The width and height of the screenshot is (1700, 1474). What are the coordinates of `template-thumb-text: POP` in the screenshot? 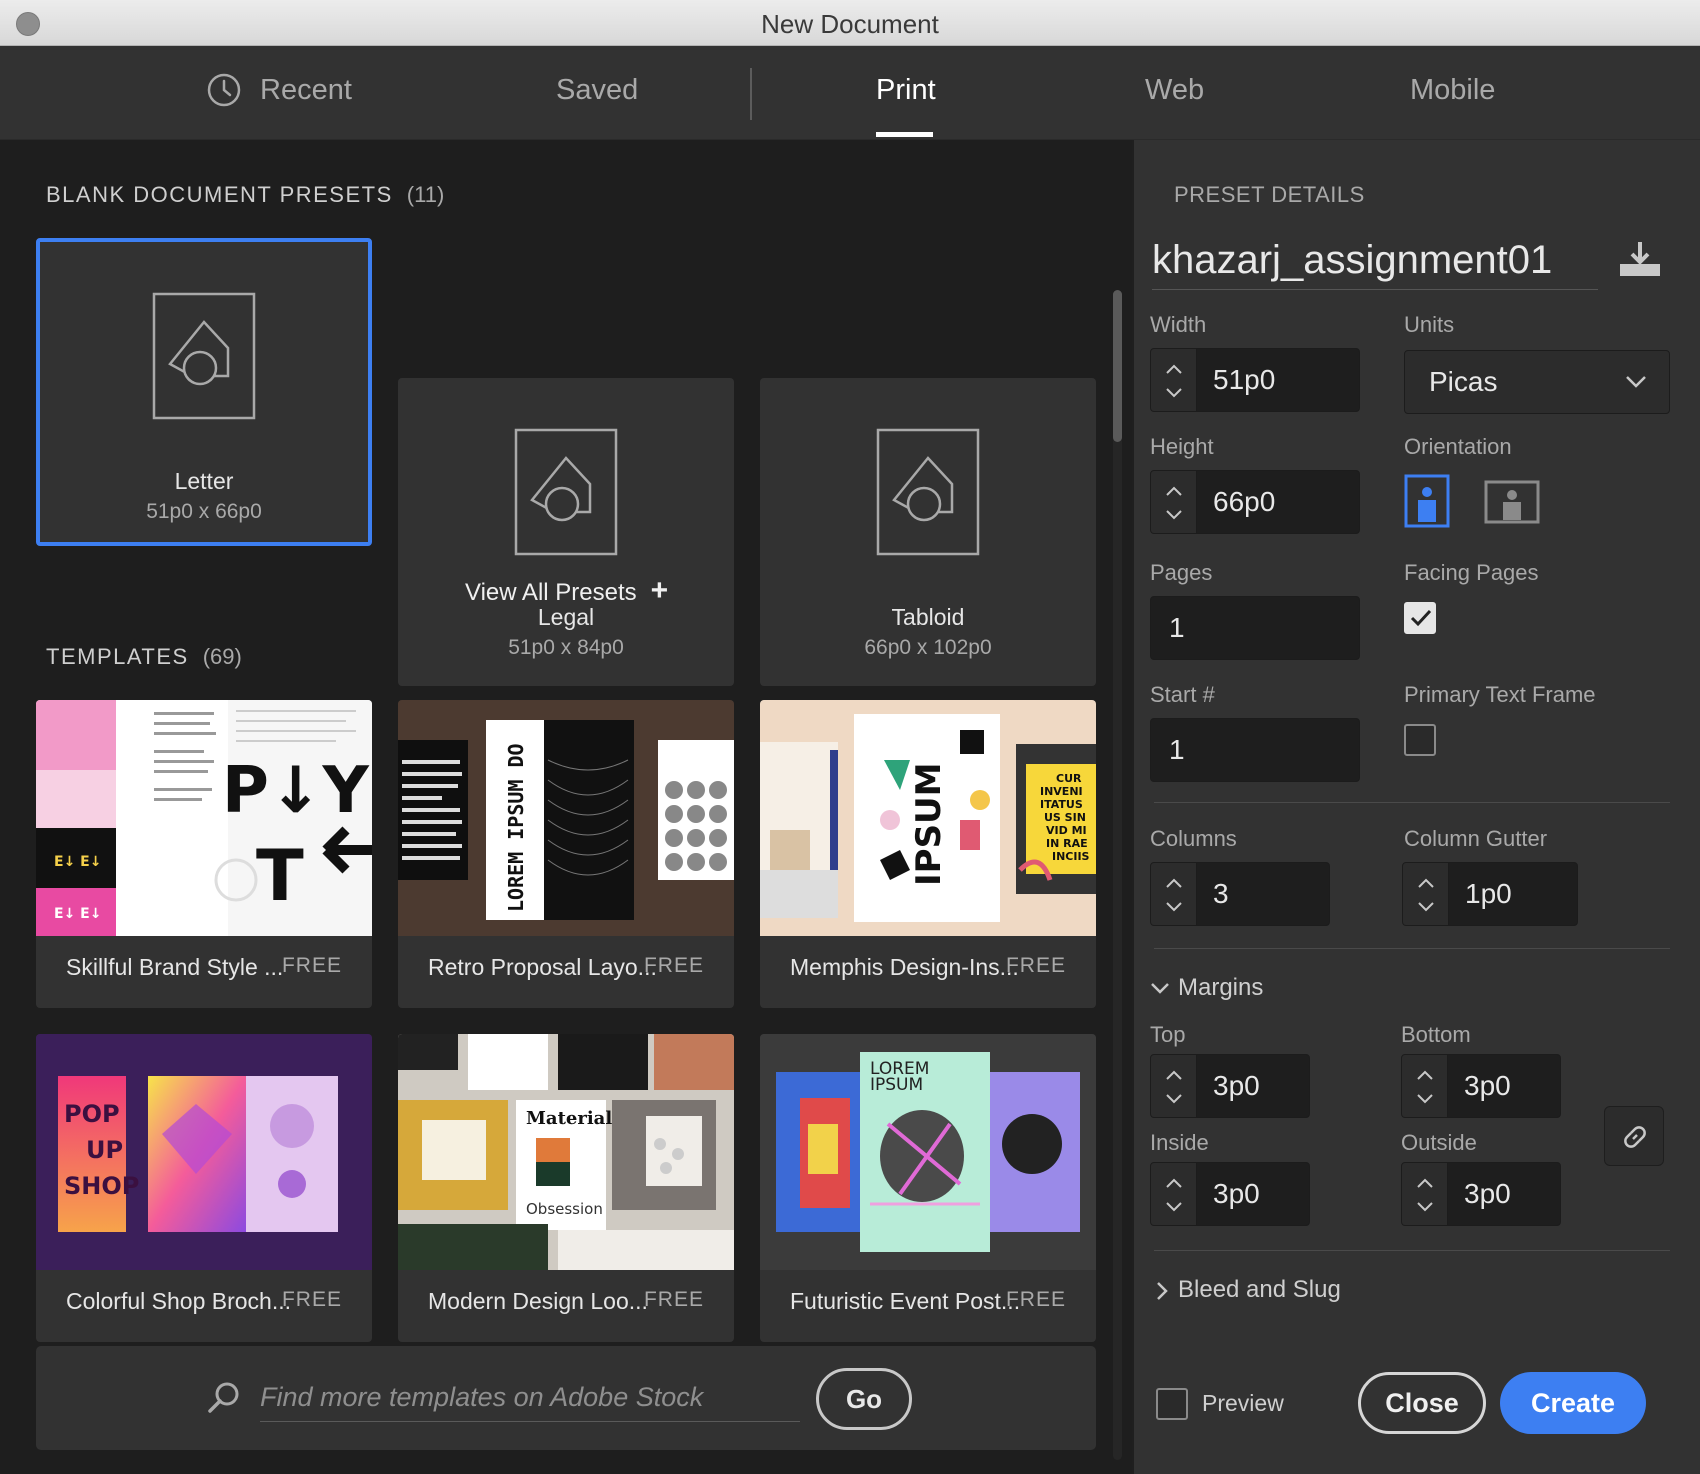 It's located at (92, 1114).